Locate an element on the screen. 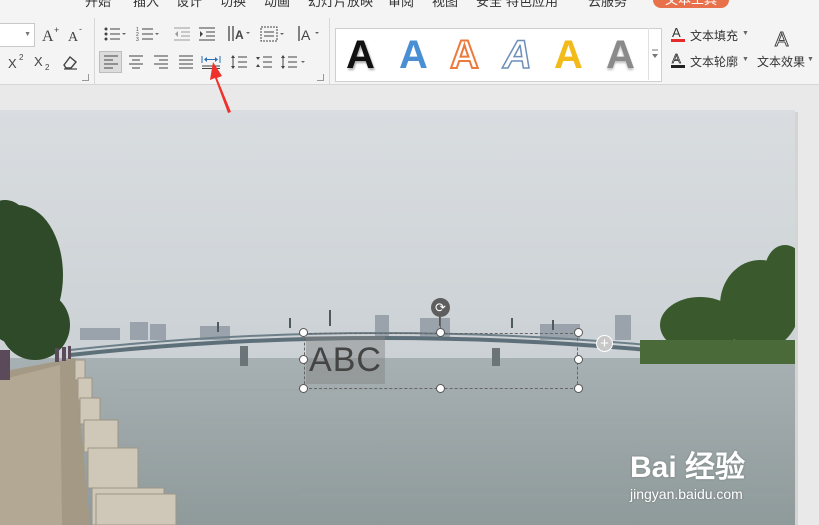 Image resolution: width=819 pixels, height=525 pixels. font-size-dropdown: ▼ is located at coordinates (17, 35).